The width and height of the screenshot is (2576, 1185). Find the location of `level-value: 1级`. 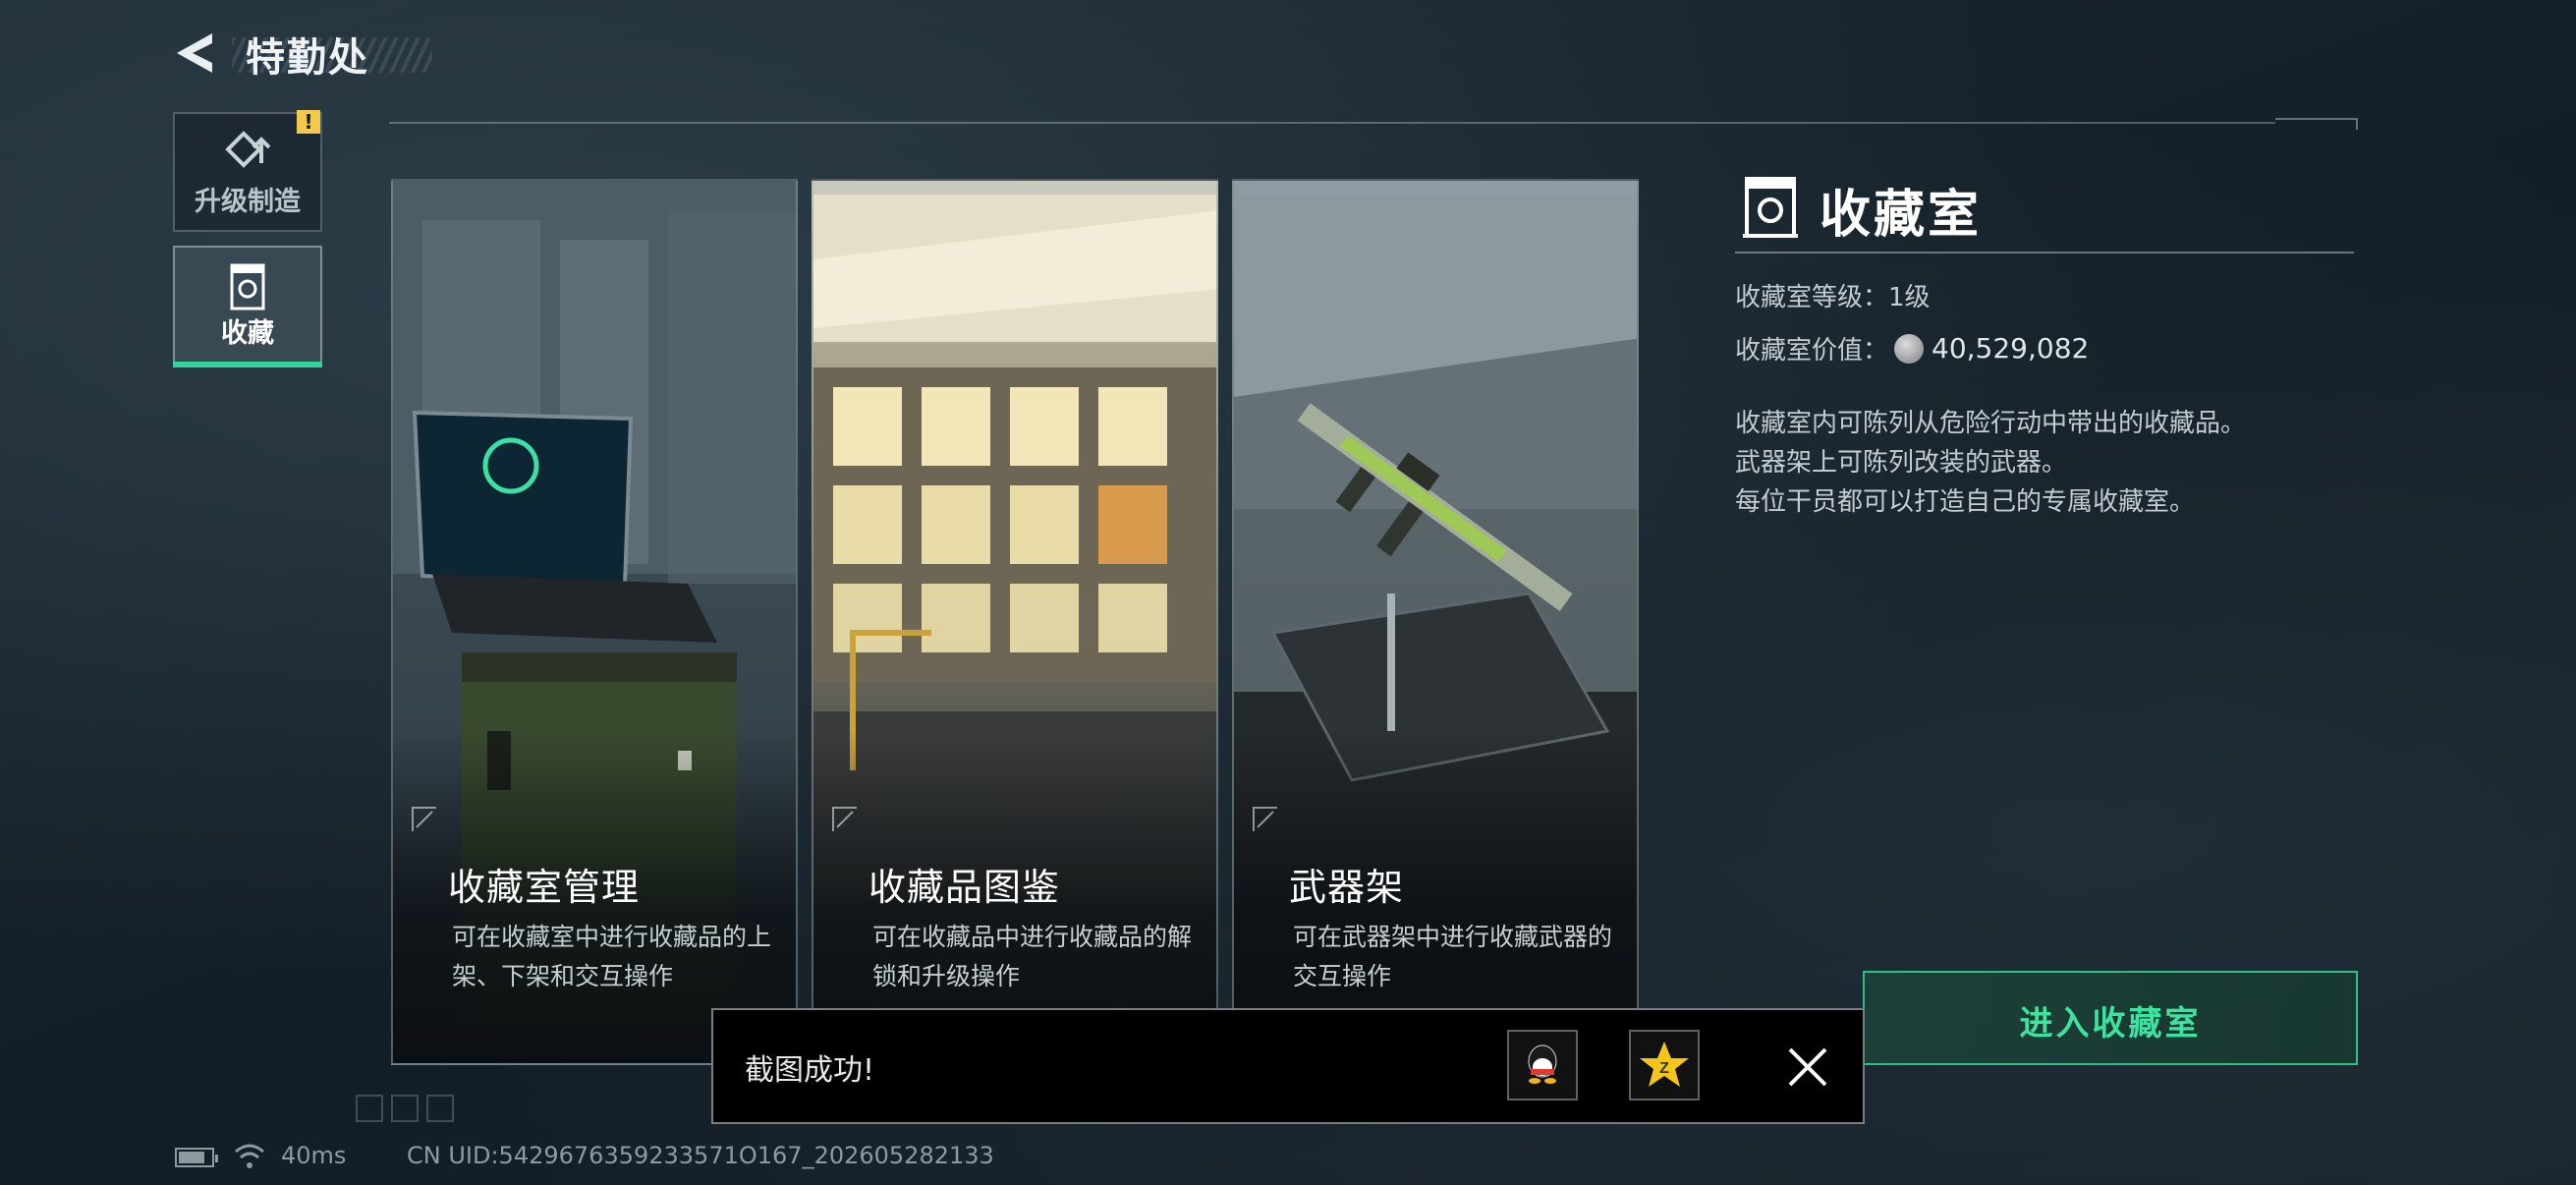

level-value: 1级 is located at coordinates (1909, 297).